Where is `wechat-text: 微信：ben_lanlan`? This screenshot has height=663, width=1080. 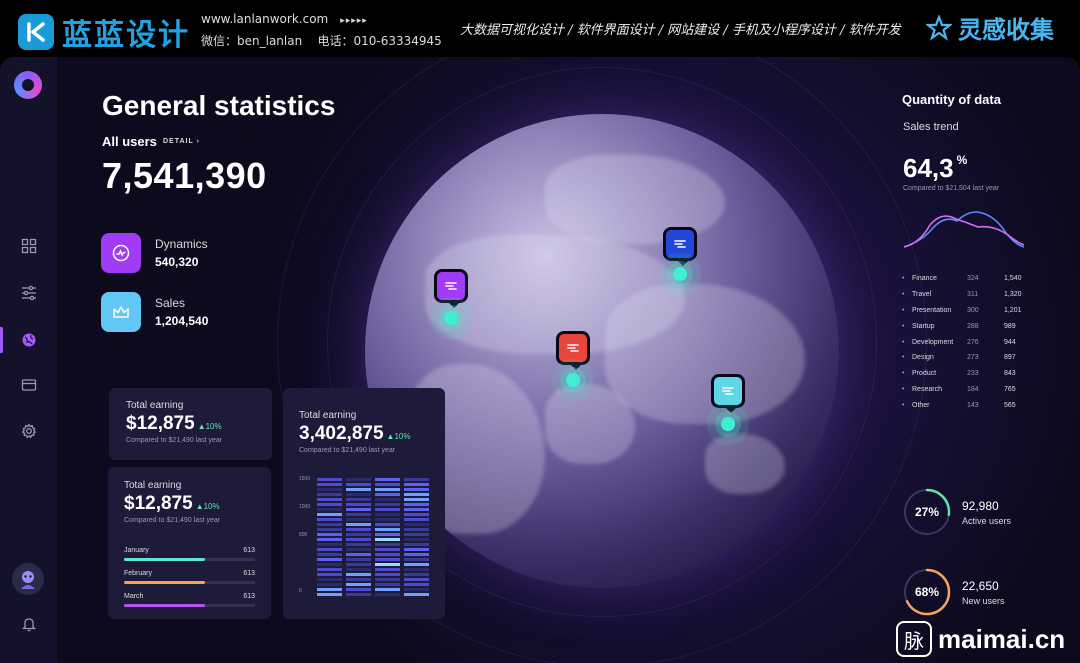 wechat-text: 微信：ben_lanlan is located at coordinates (252, 41).